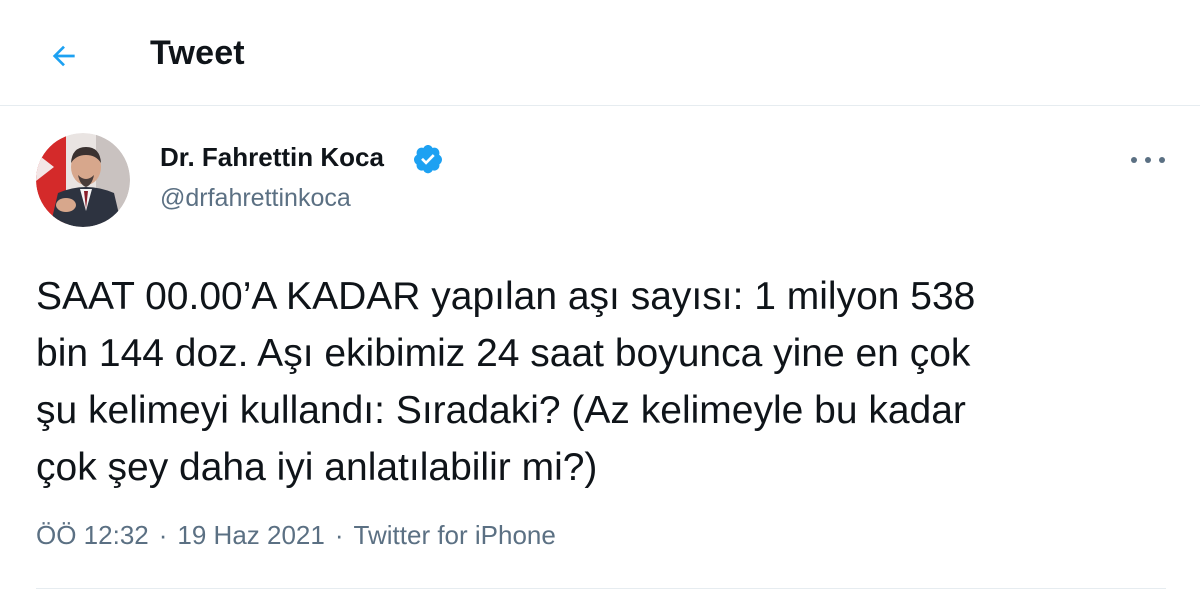 The width and height of the screenshot is (1200, 592). I want to click on tweet-date: 19 Haz 2021, so click(250, 535).